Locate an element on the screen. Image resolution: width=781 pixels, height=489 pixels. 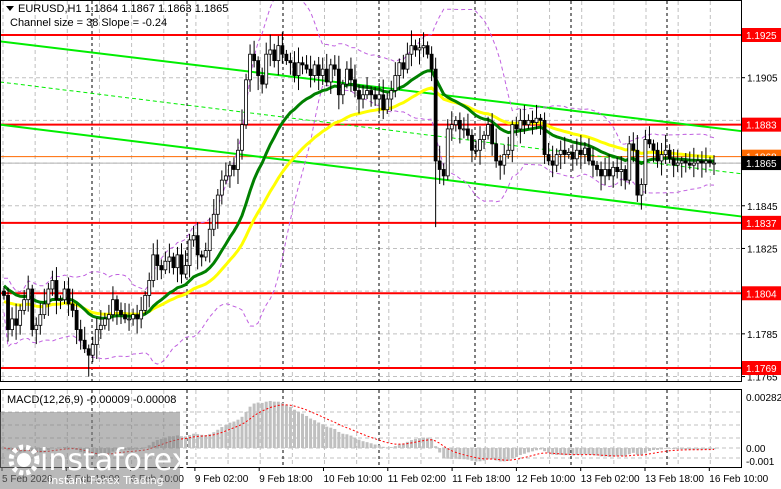
macd-axis-label: 0.00282 is located at coordinates (763, 398).